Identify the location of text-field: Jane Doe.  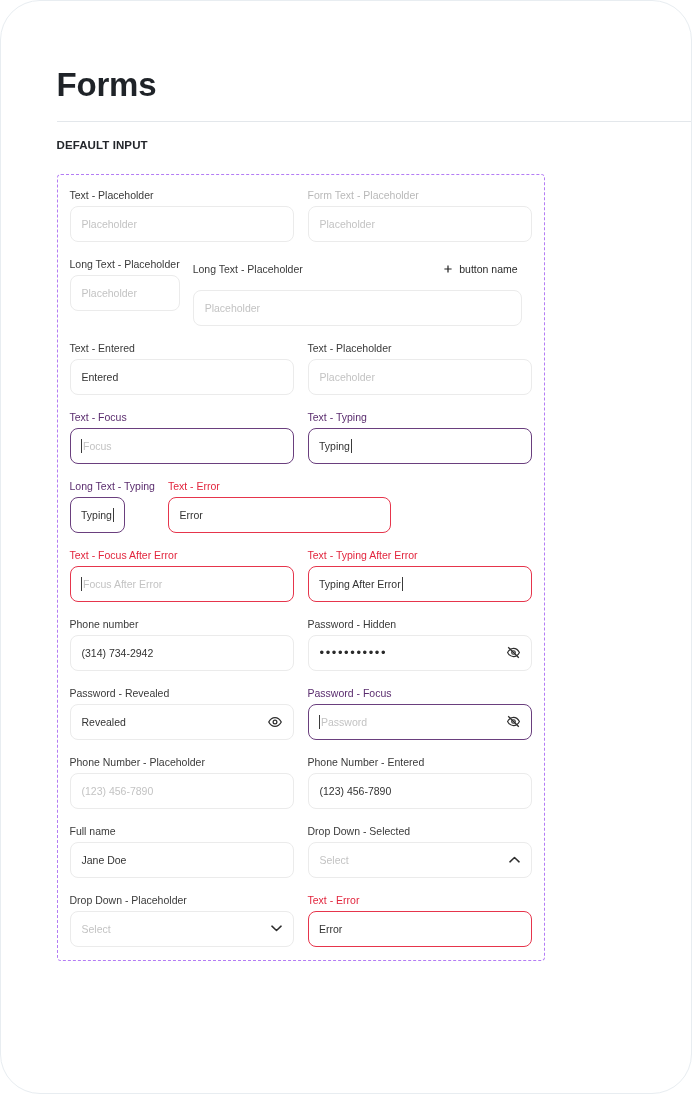
(181, 859).